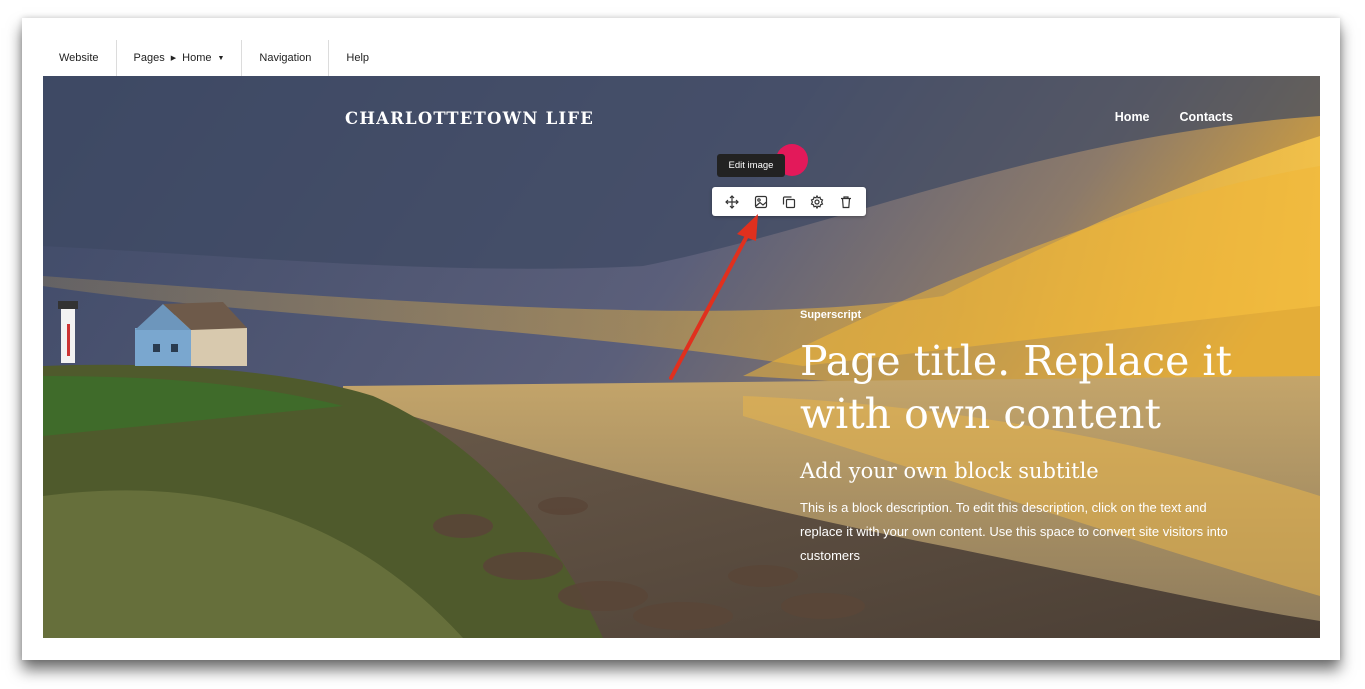  I want to click on menu-help: Help, so click(357, 58).